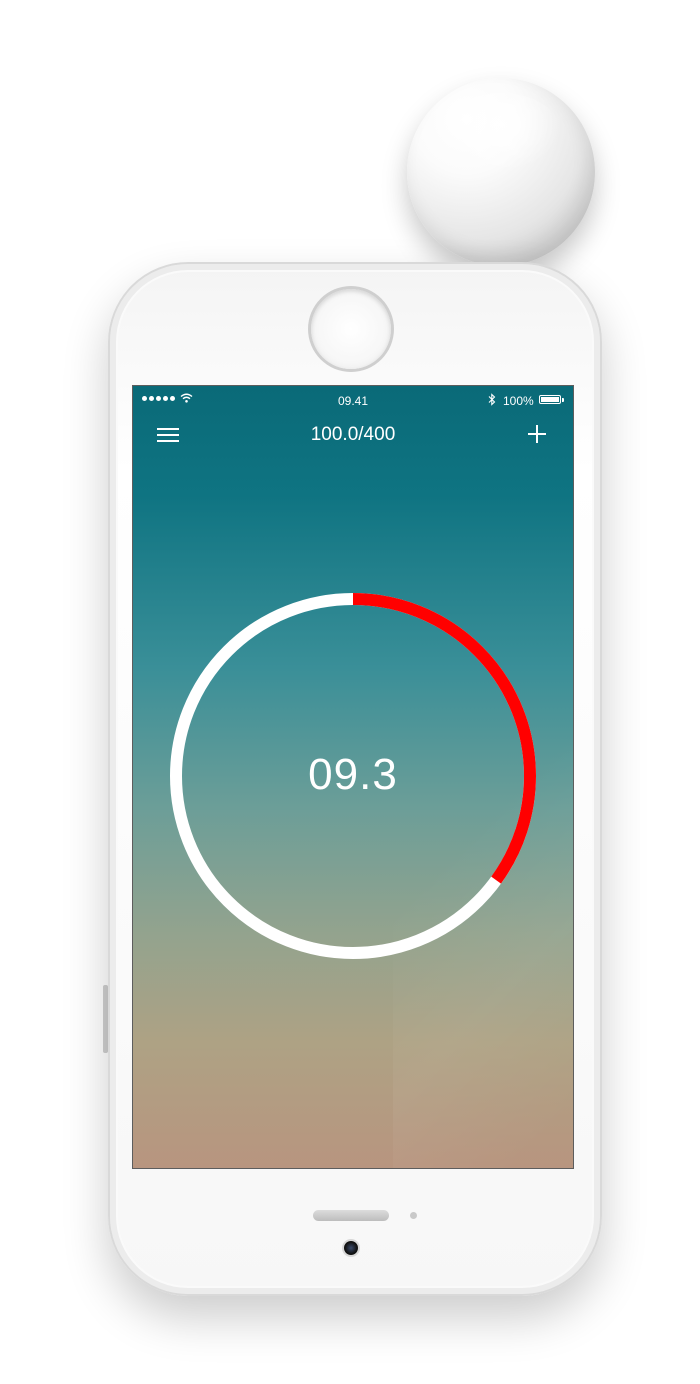 Image resolution: width=700 pixels, height=1384 pixels. Describe the element at coordinates (351, 1215) in the screenshot. I see `speaker-grille` at that location.